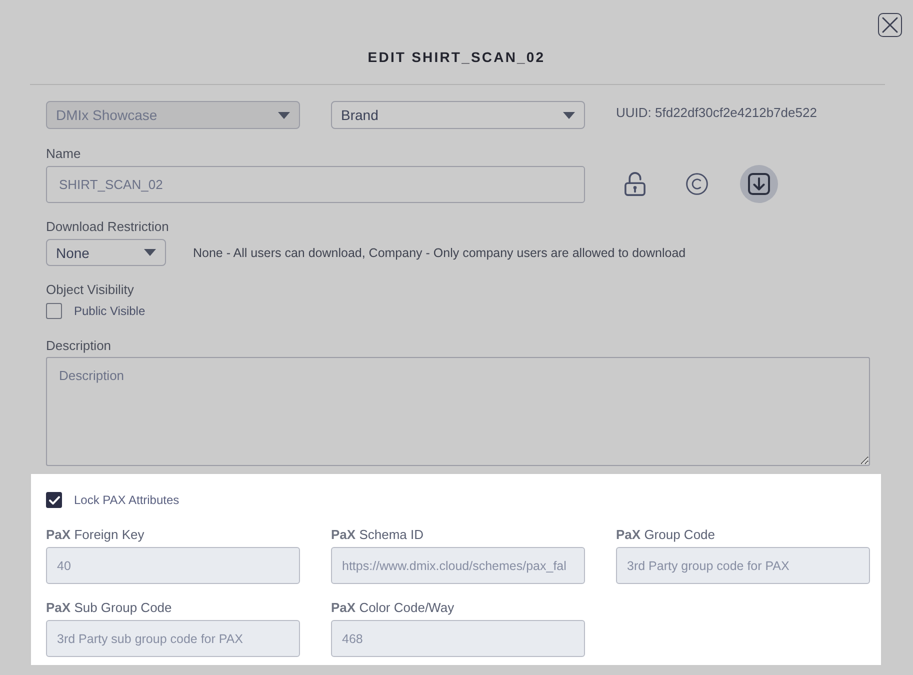  What do you see at coordinates (393, 608) in the screenshot?
I see `field-label: PaX Color Code/Way` at bounding box center [393, 608].